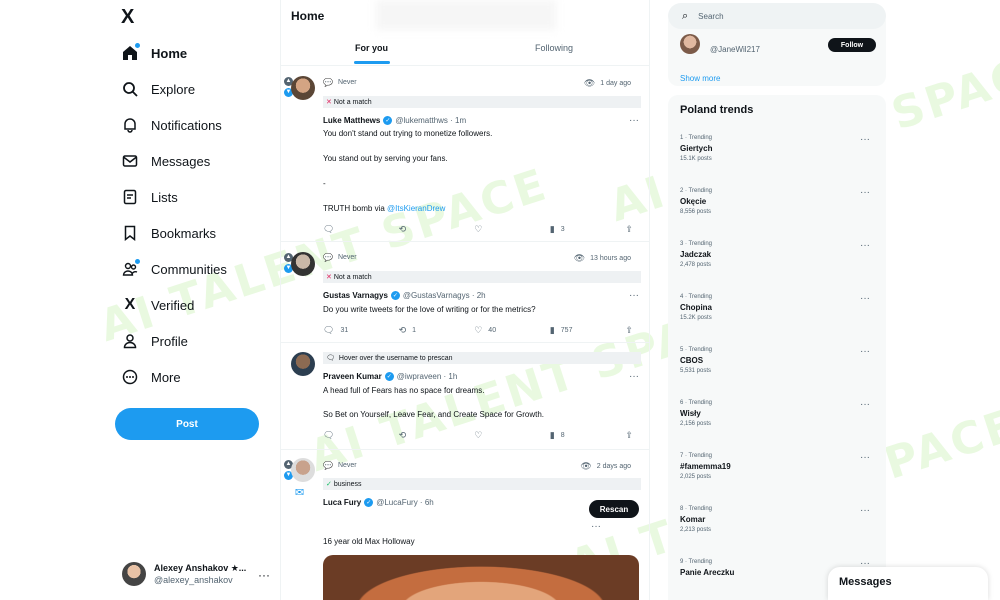 Image resolution: width=1000 pixels, height=600 pixels. I want to click on nav-verified: X Verified, so click(158, 305).